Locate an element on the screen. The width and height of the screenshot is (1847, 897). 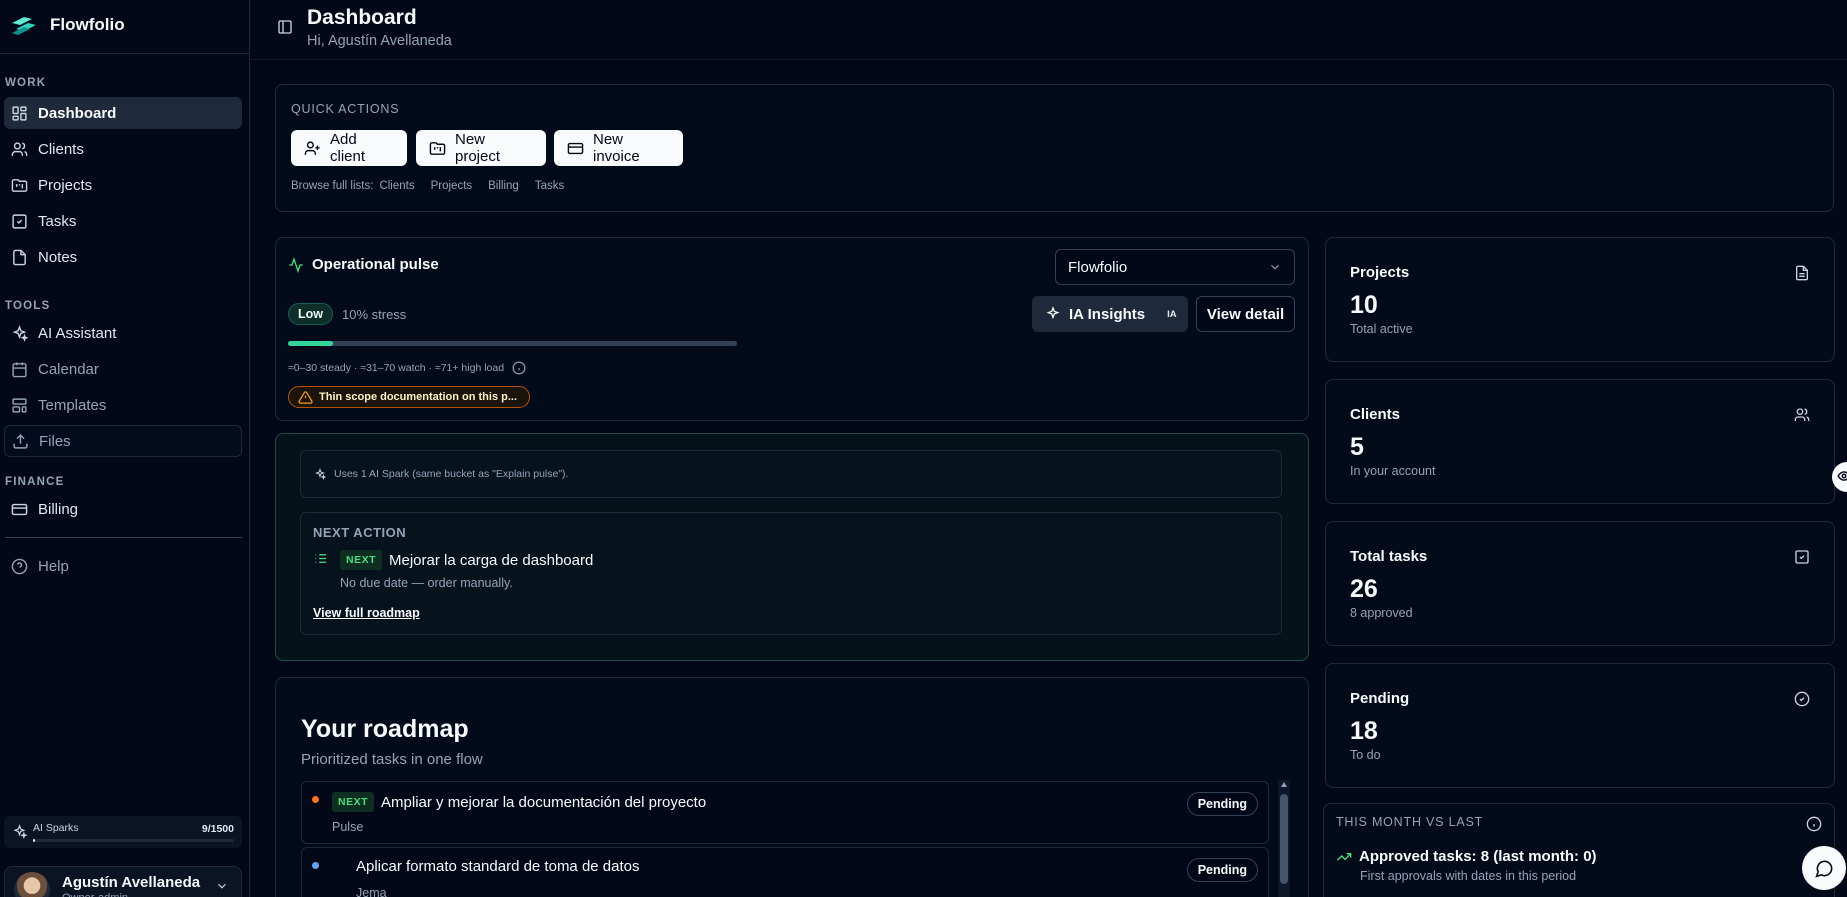
file-icon is located at coordinates (19, 257).